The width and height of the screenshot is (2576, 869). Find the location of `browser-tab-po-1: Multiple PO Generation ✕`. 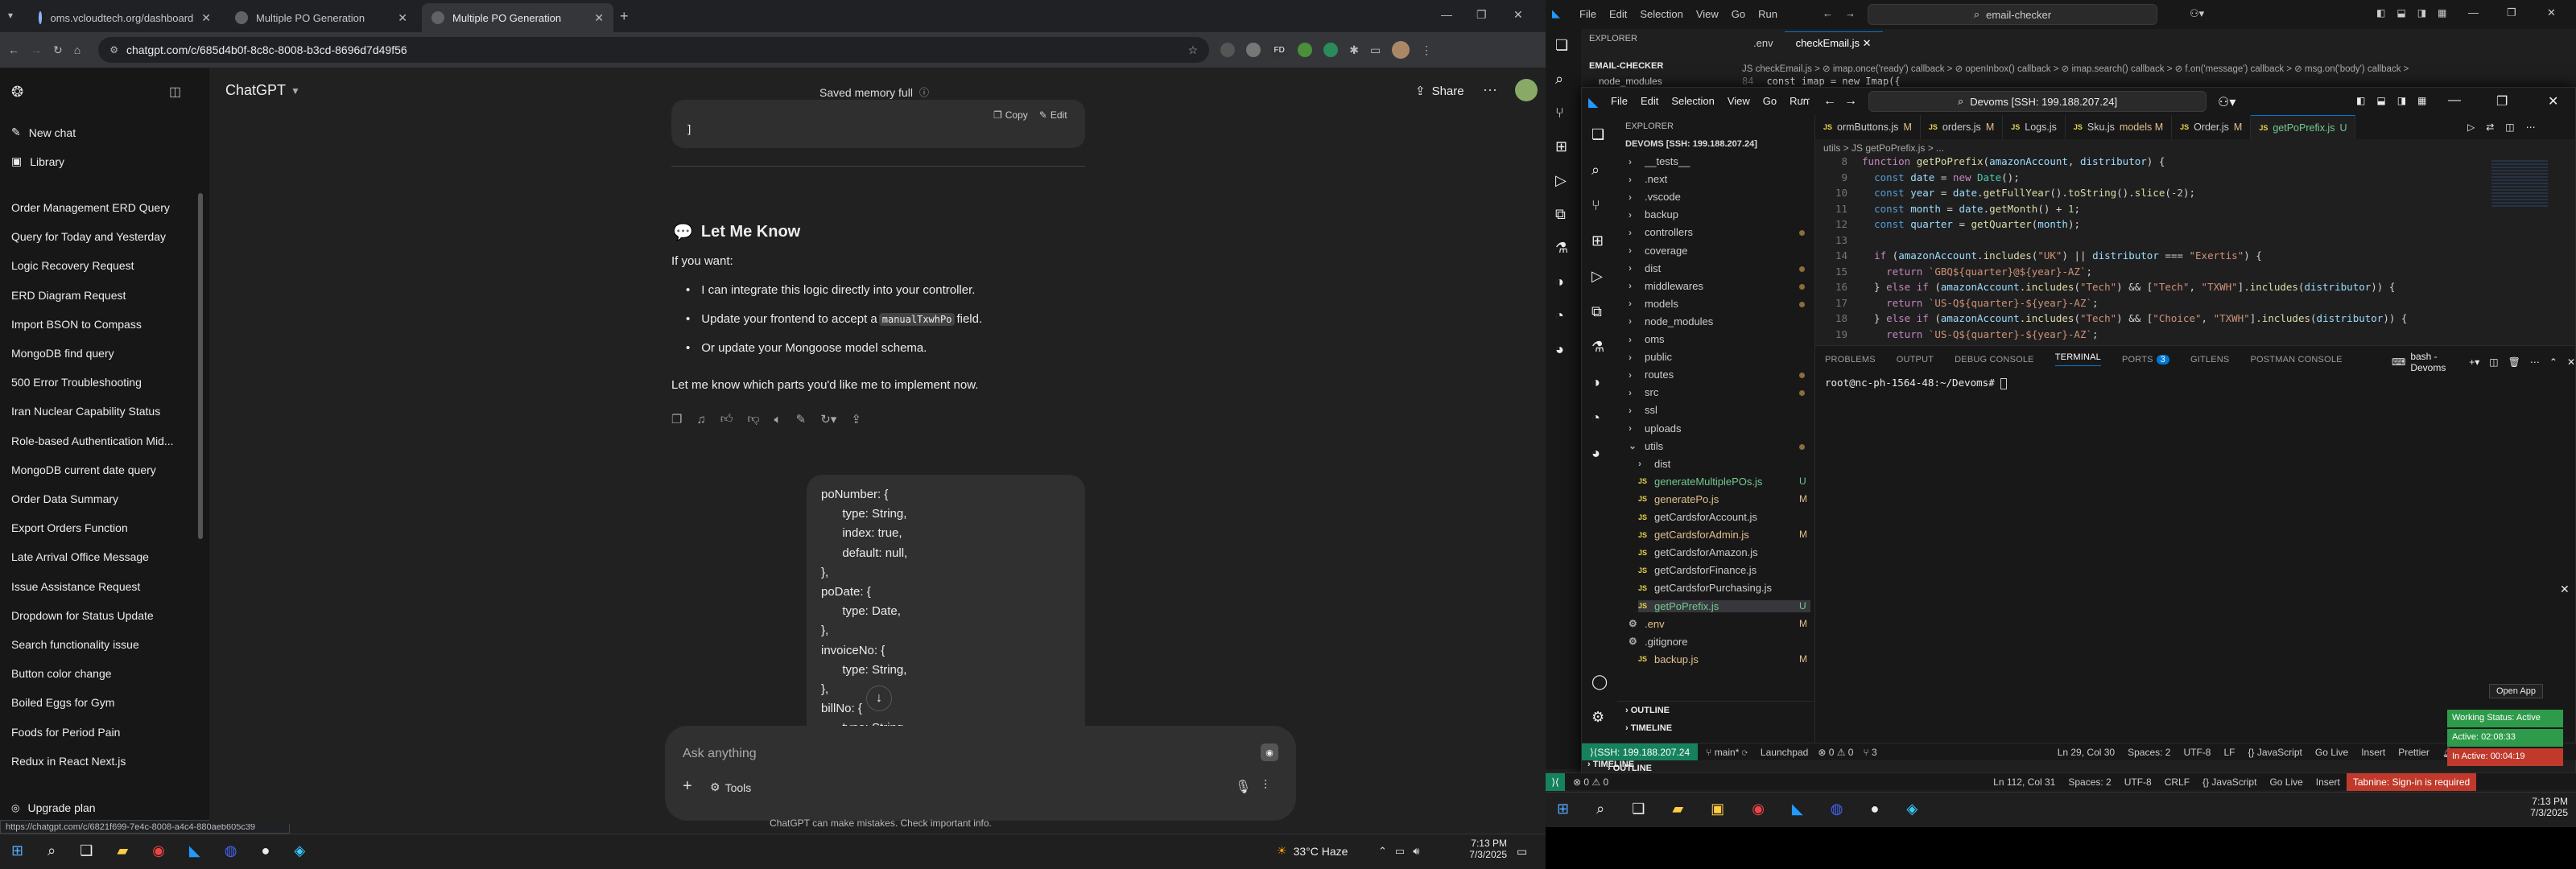

browser-tab-po-1: Multiple PO Generation ✕ is located at coordinates (321, 17).